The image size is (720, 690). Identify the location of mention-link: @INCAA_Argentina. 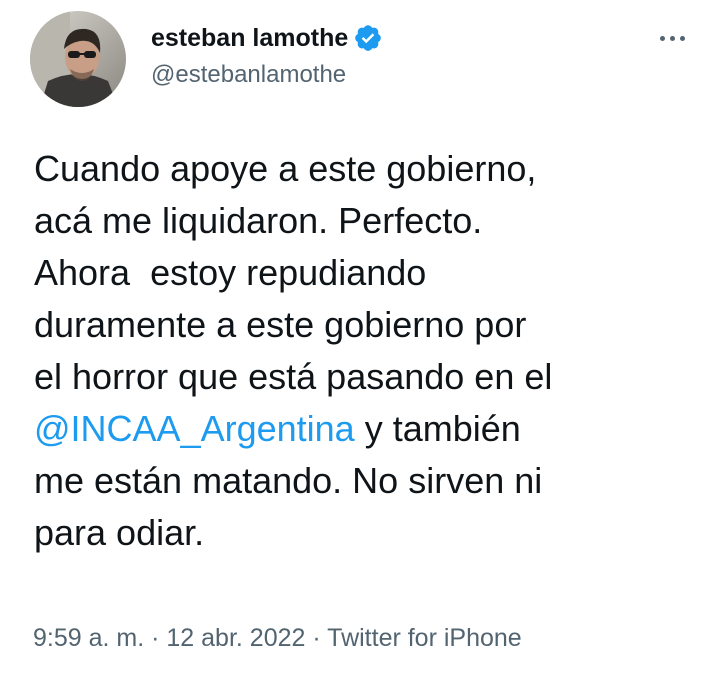
(194, 428).